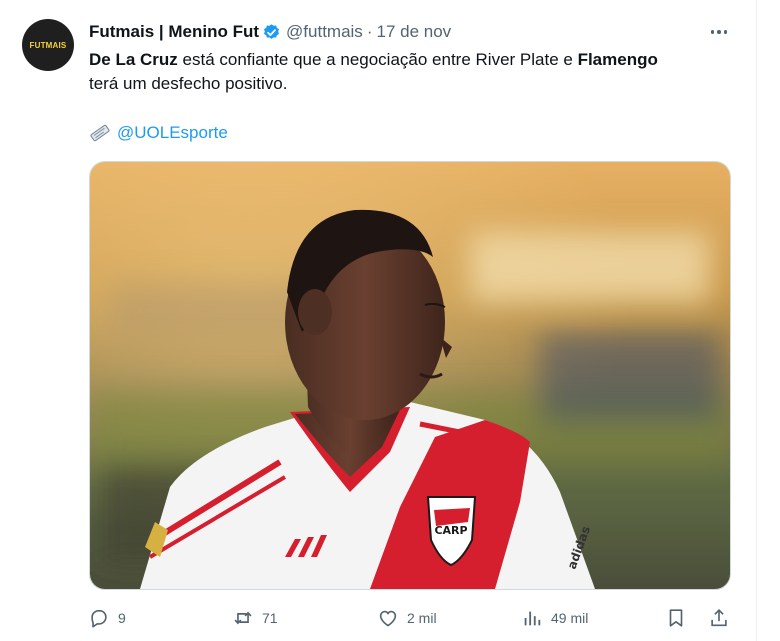  What do you see at coordinates (172, 133) in the screenshot?
I see `source-mention-link: @UOLEsporte` at bounding box center [172, 133].